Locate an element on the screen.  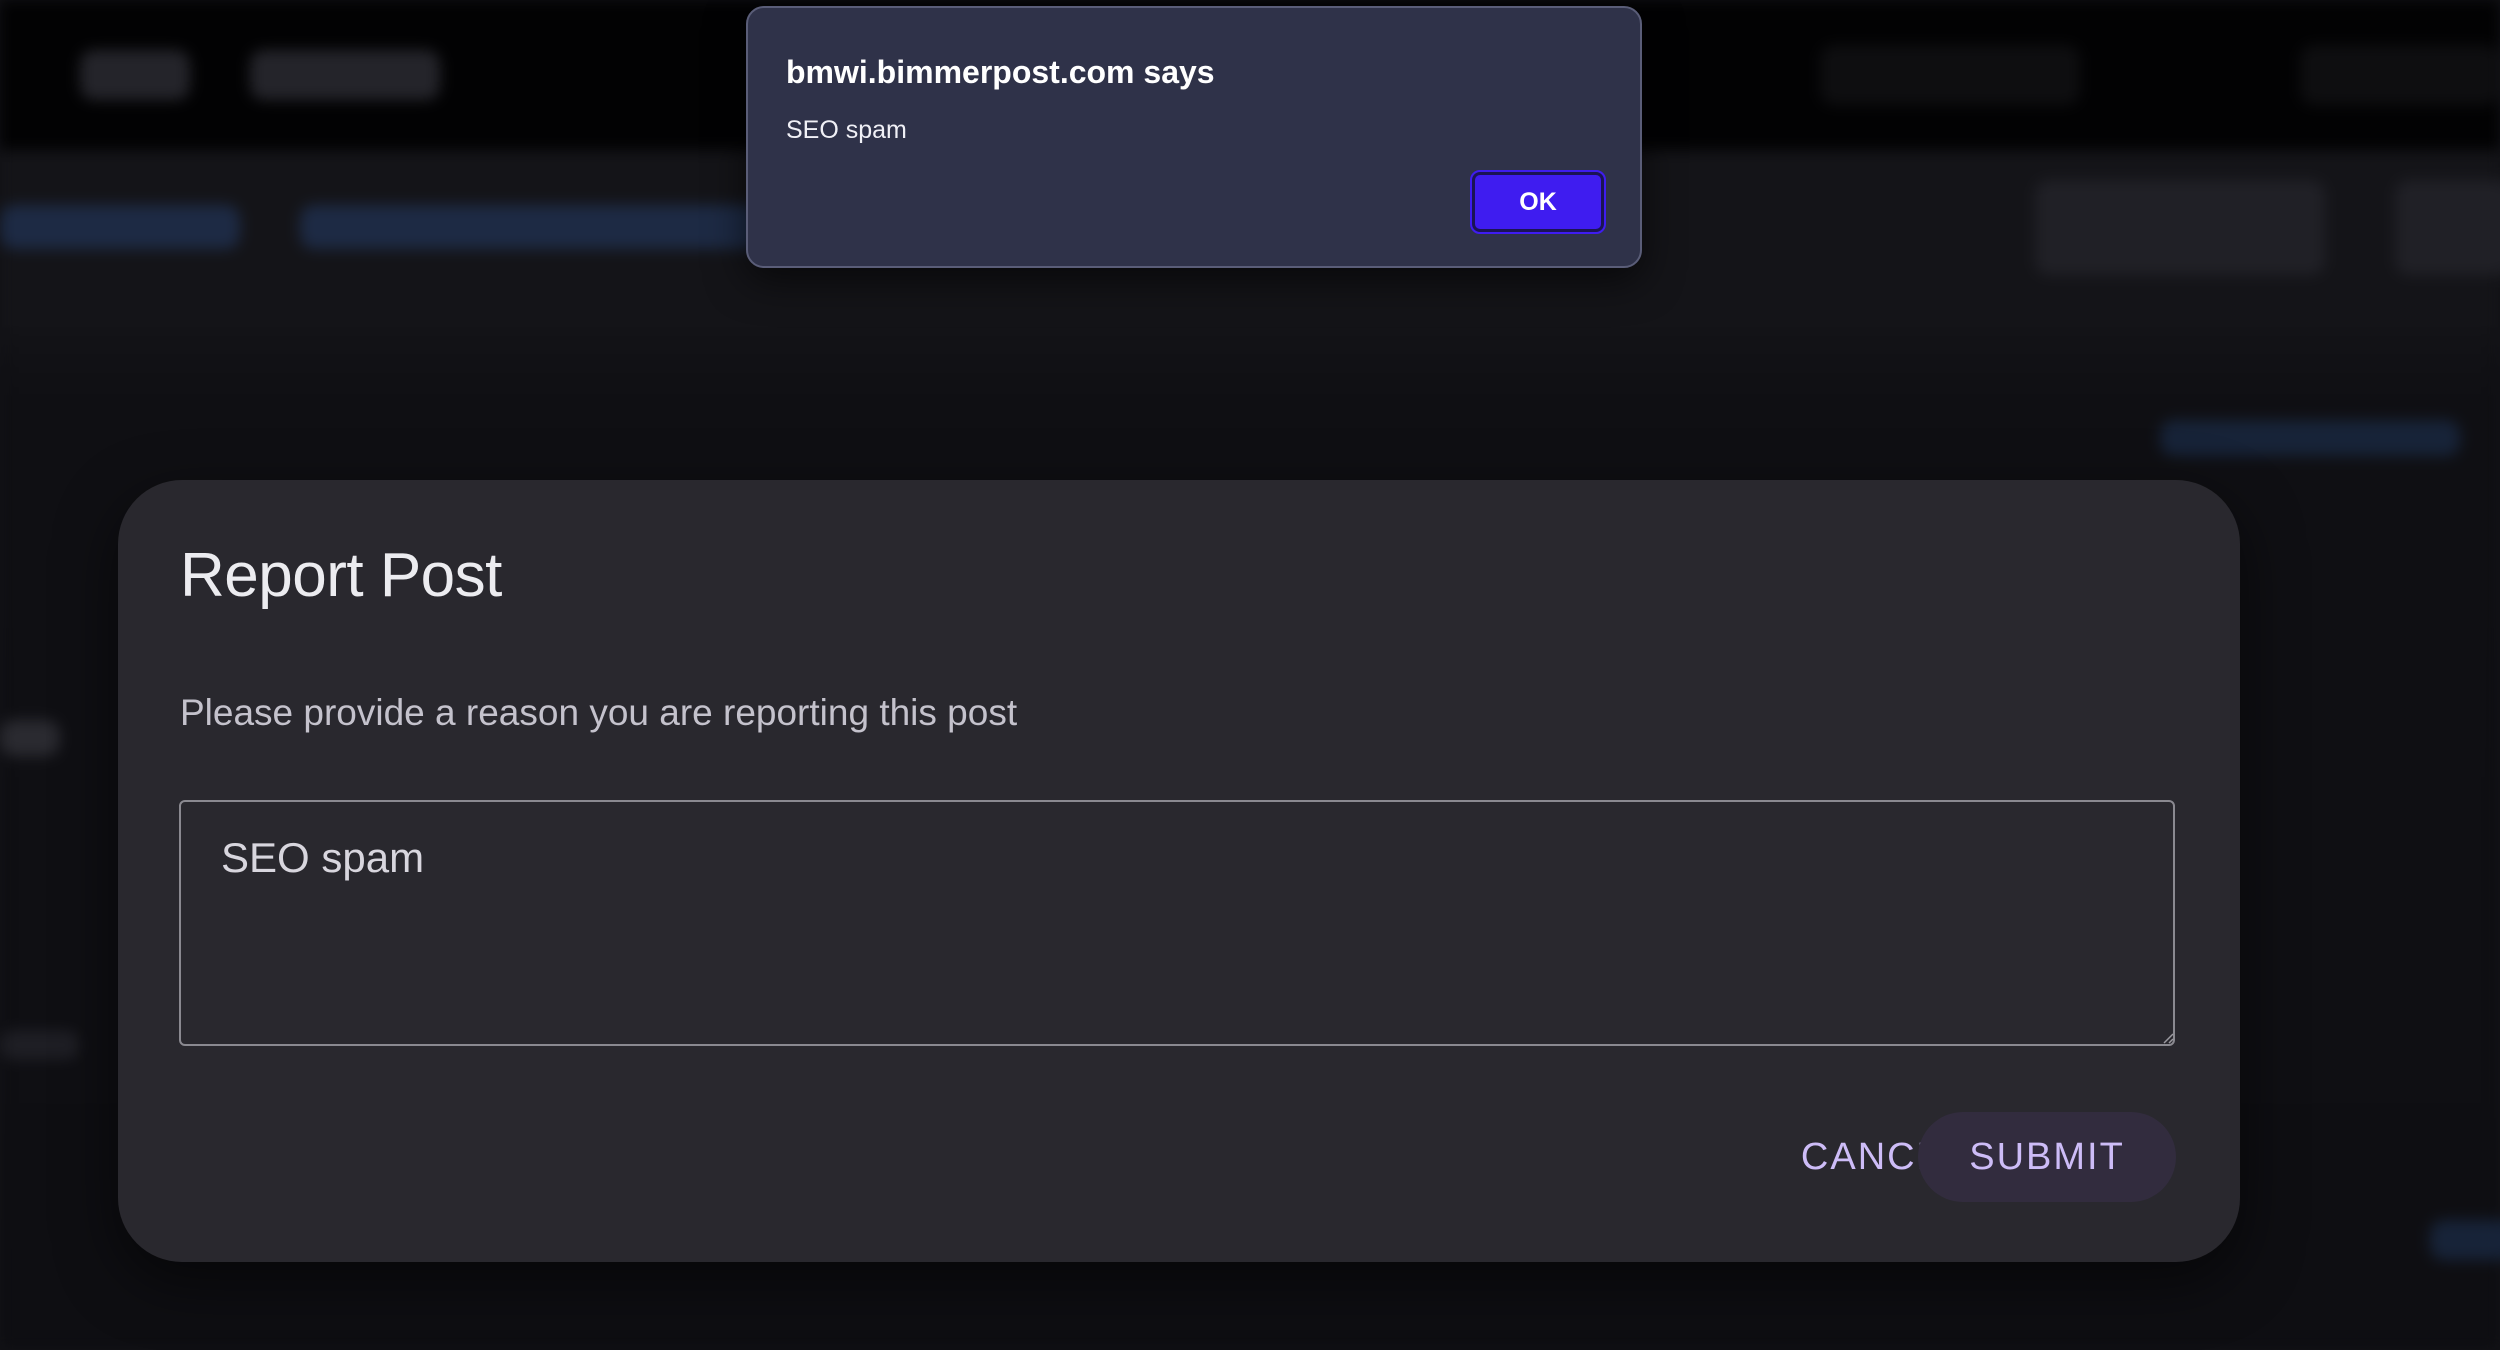
background-subscribe-button is located at coordinates (2180, 227).